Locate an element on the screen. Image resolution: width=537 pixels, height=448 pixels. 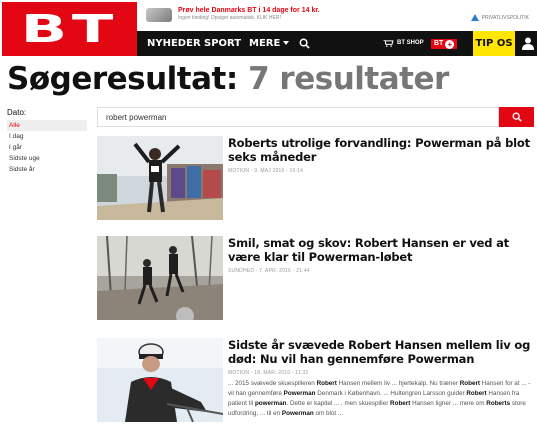
nav-mere-label: MERE is located at coordinates (265, 43).